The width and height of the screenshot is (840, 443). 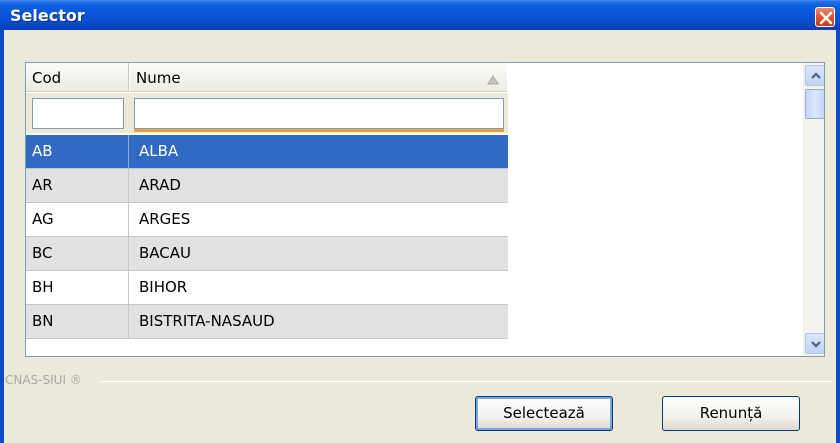 I want to click on table-row: BH BIHOR, so click(x=267, y=288).